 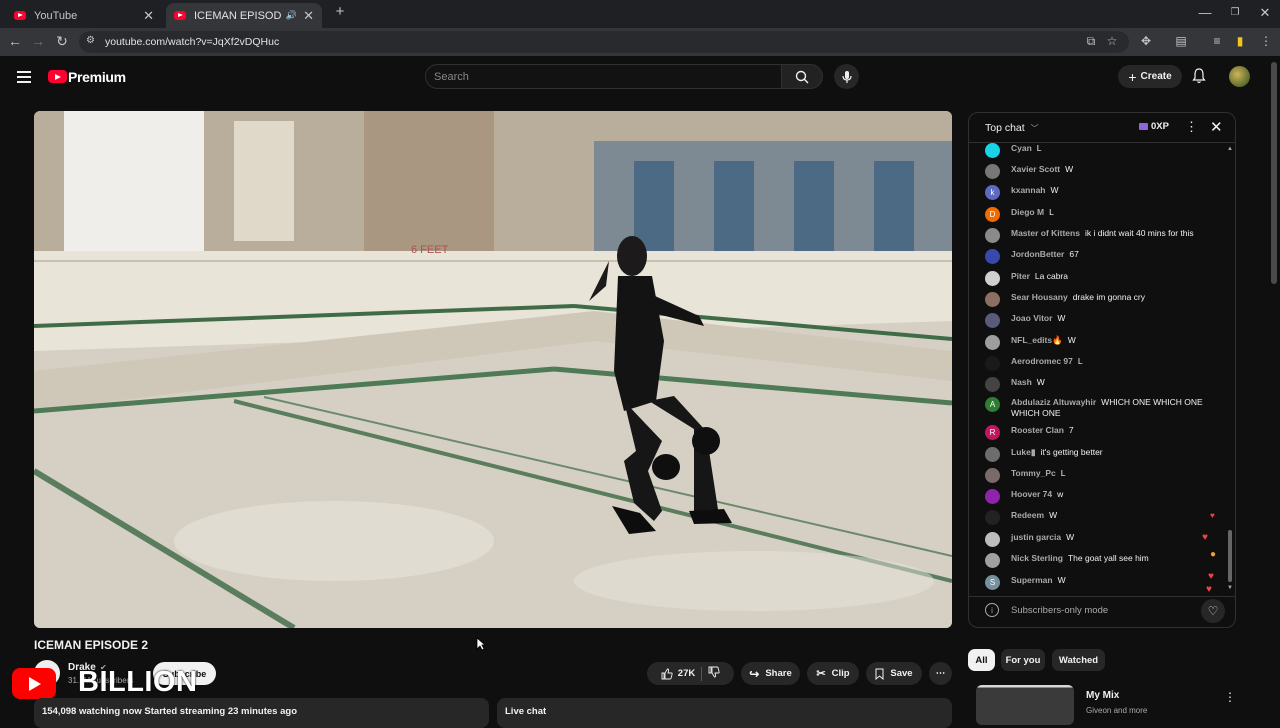 I want to click on youtube-logo-icon, so click(x=57, y=76).